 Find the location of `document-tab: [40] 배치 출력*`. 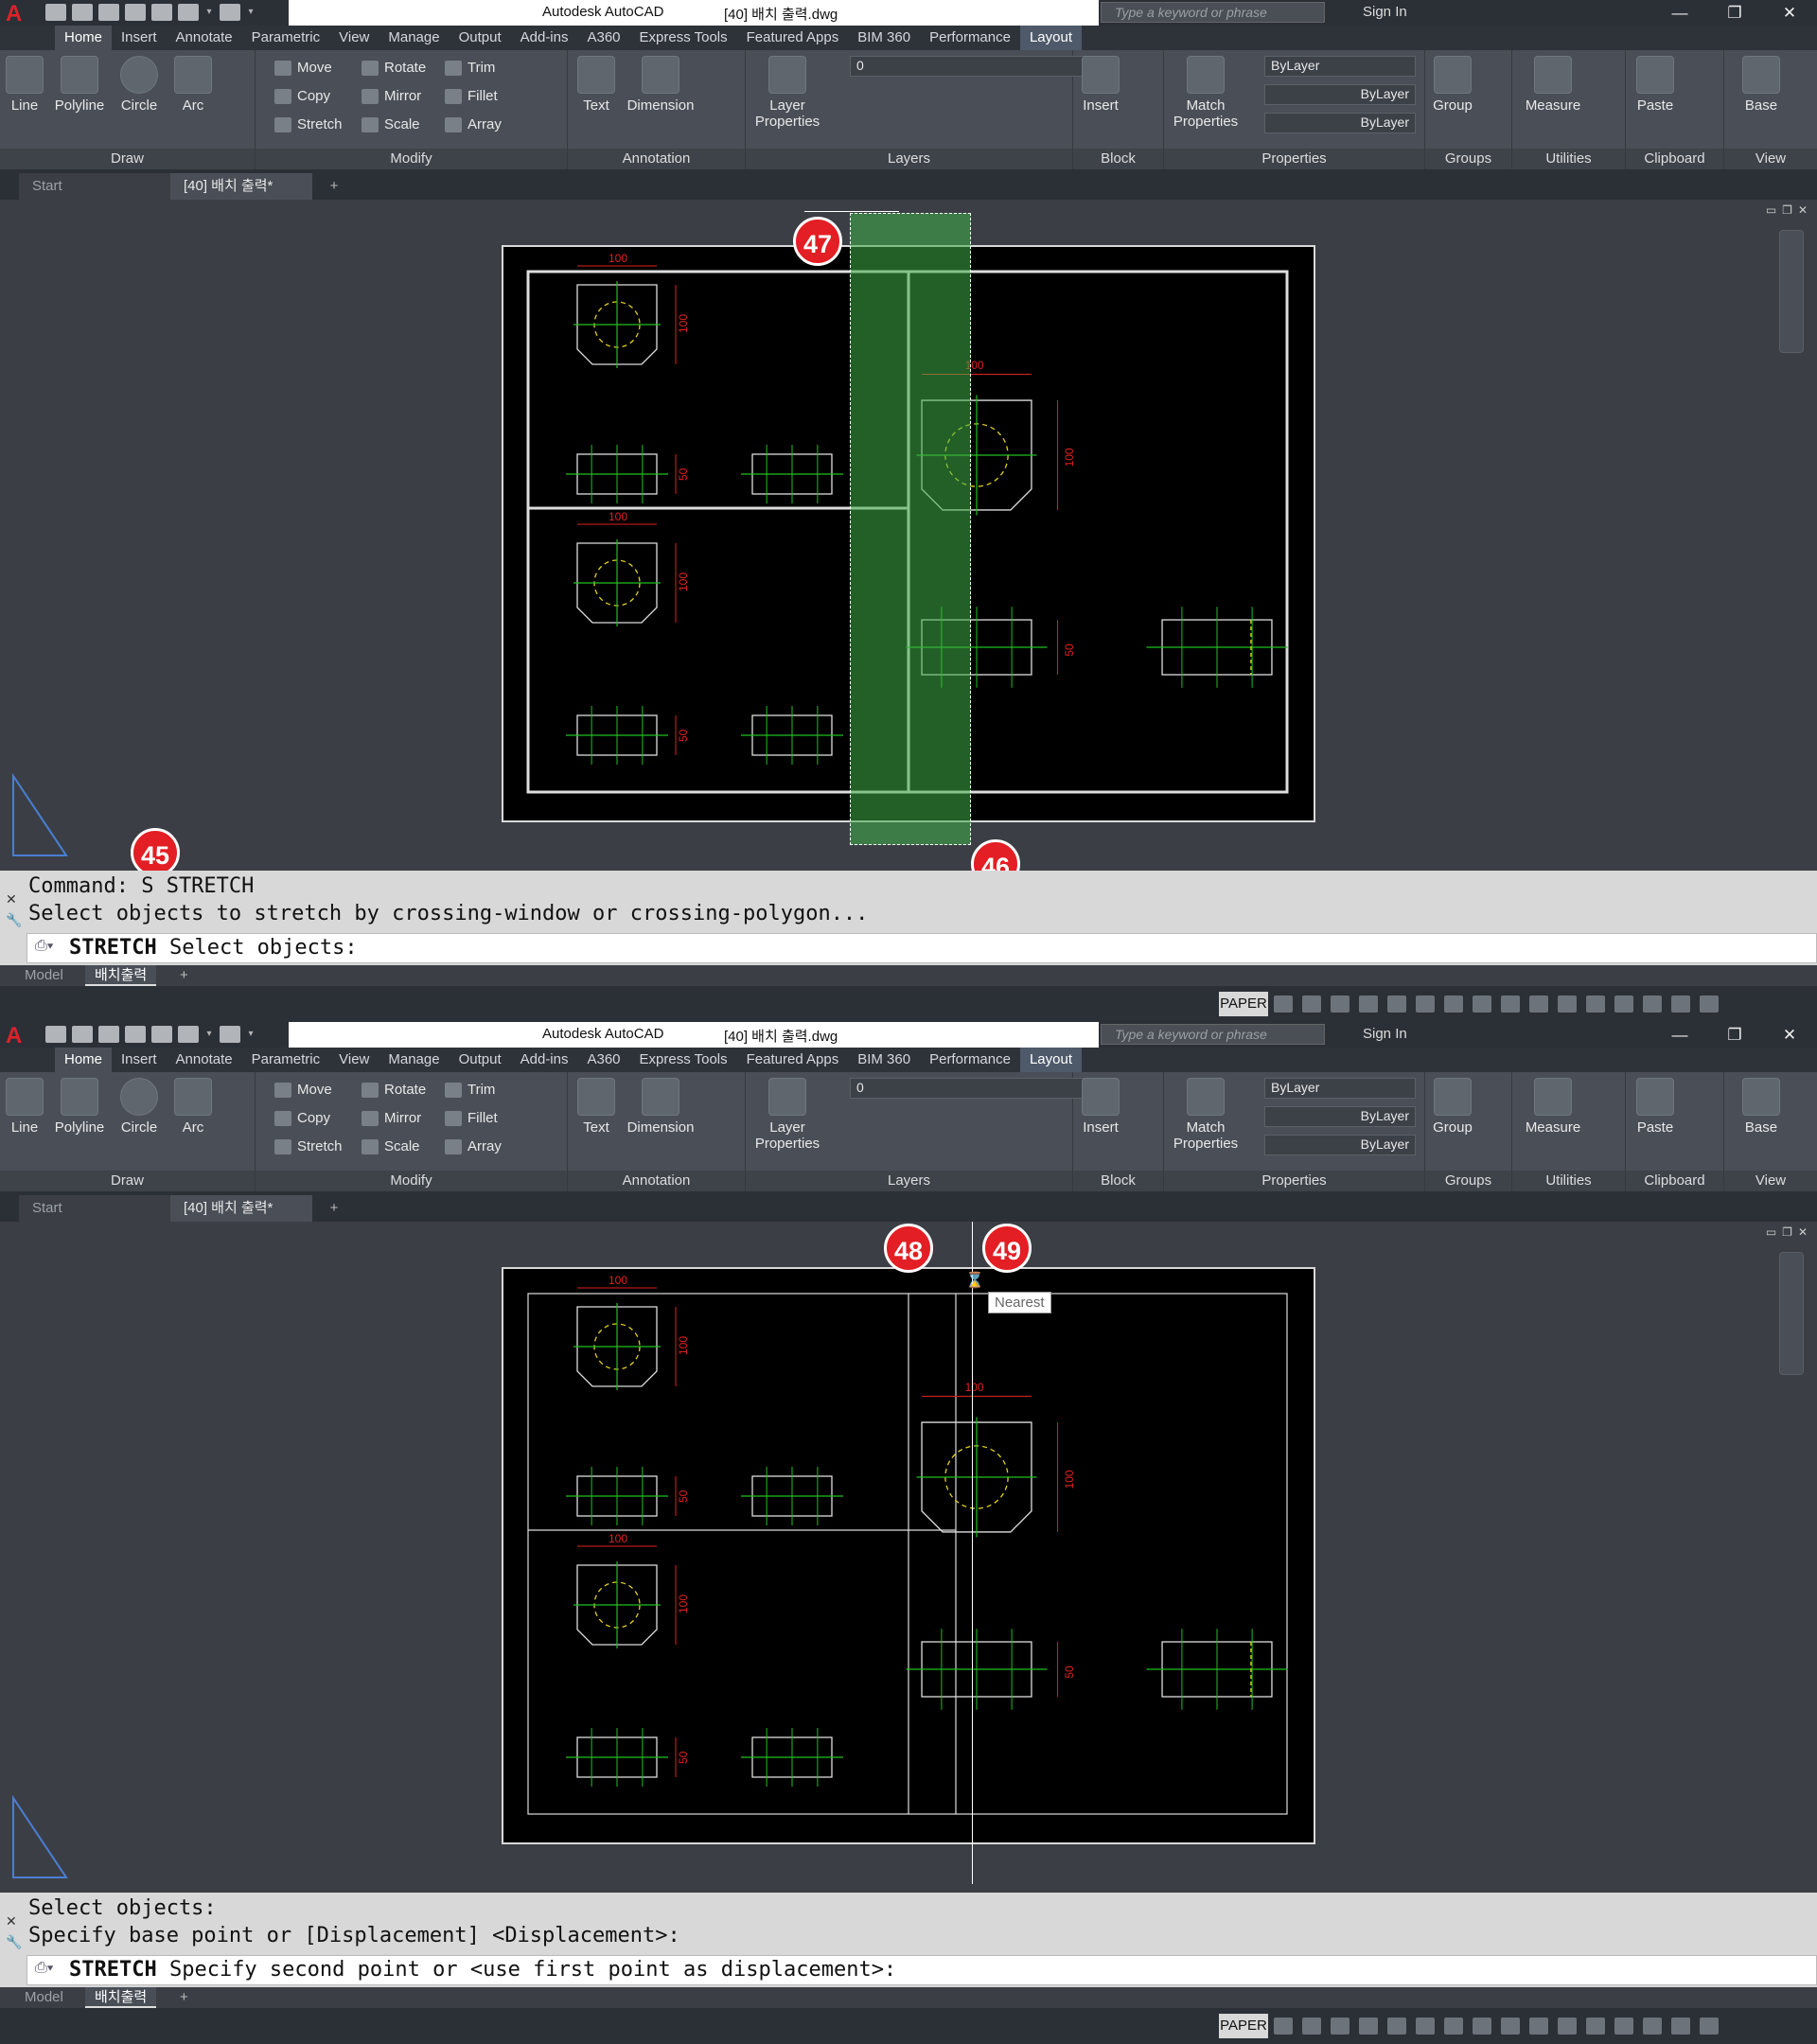

document-tab: [40] 배치 출력* is located at coordinates (241, 1208).